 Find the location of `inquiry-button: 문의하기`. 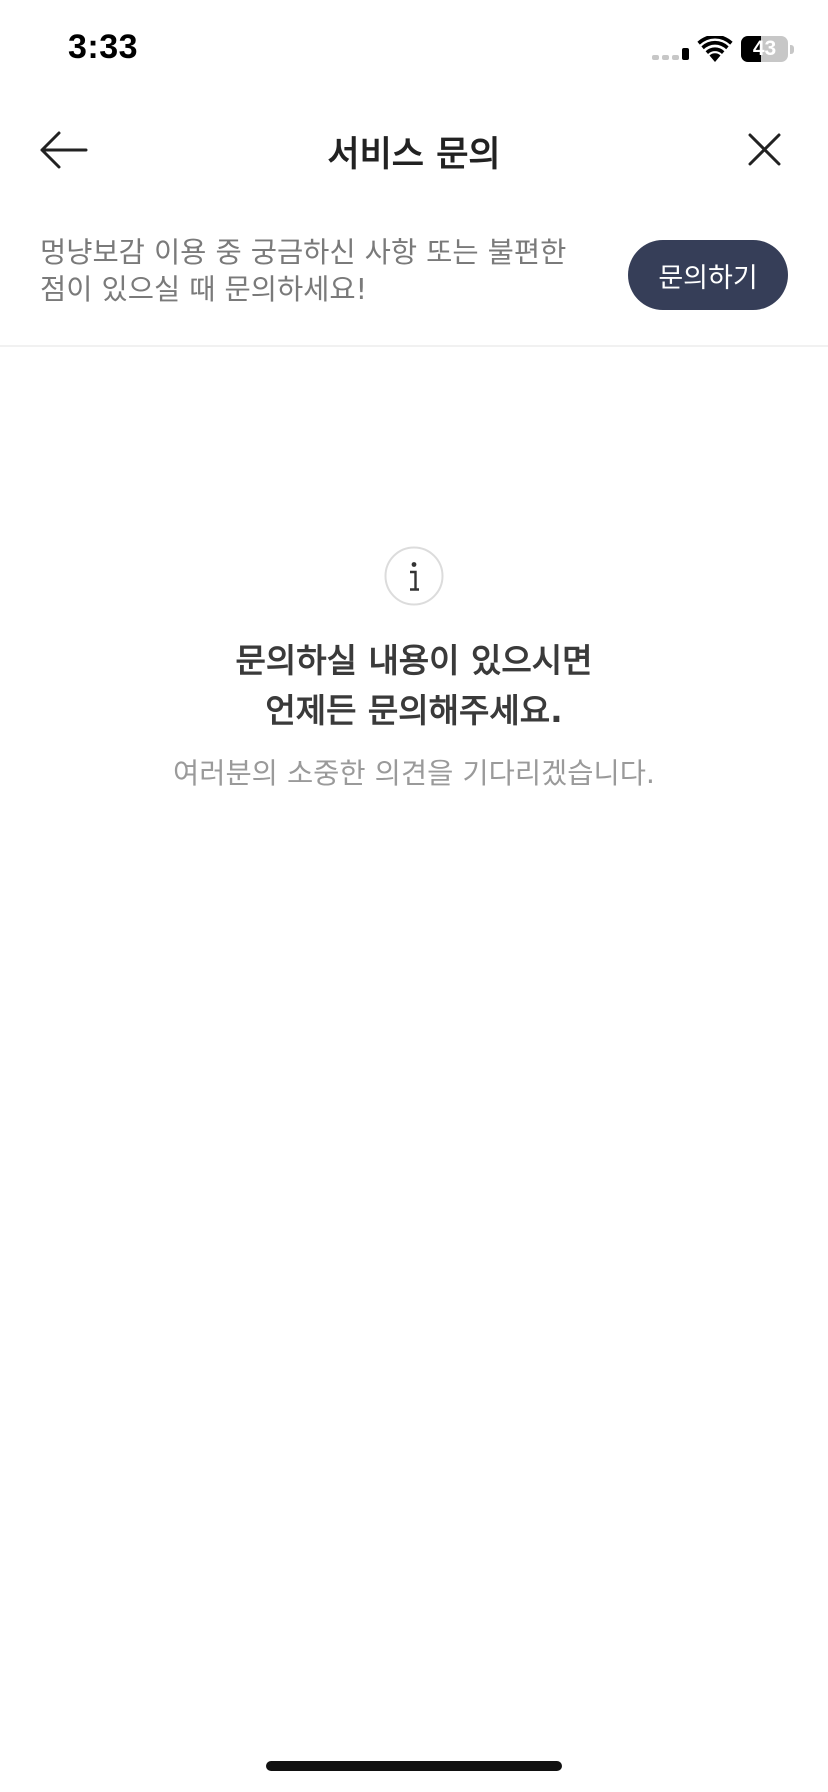

inquiry-button: 문의하기 is located at coordinates (708, 275).